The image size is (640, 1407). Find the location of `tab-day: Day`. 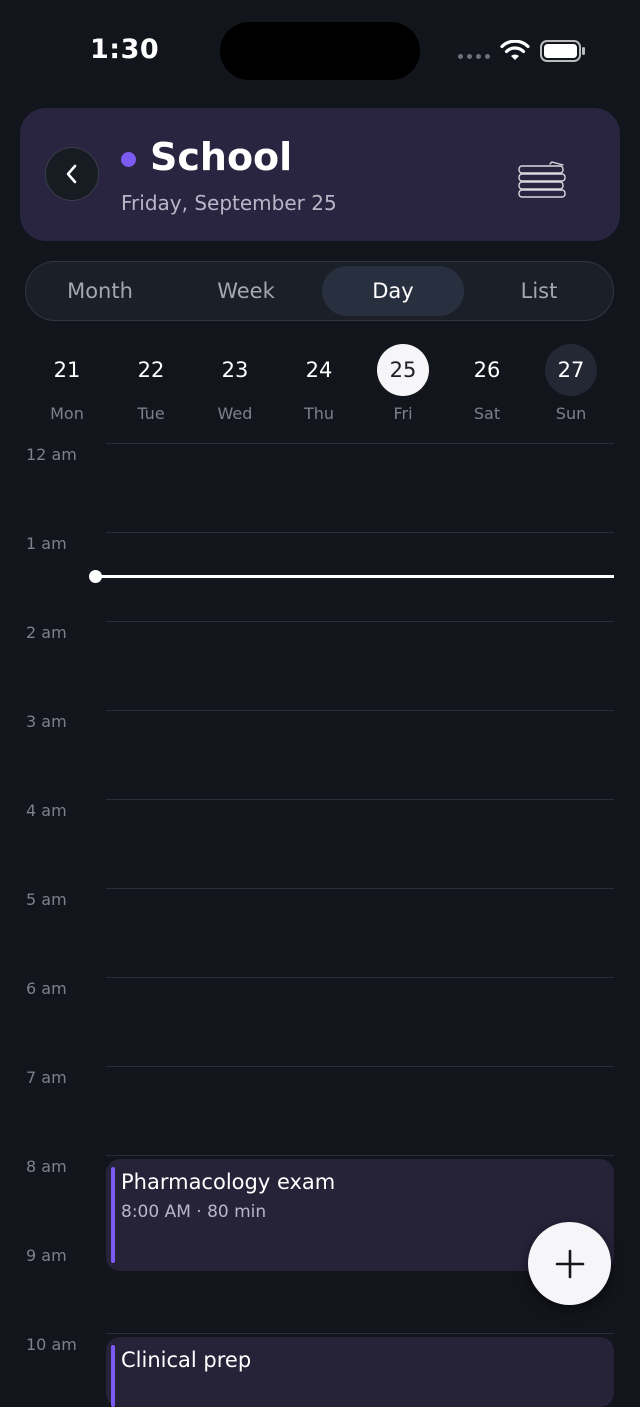

tab-day: Day is located at coordinates (393, 291).